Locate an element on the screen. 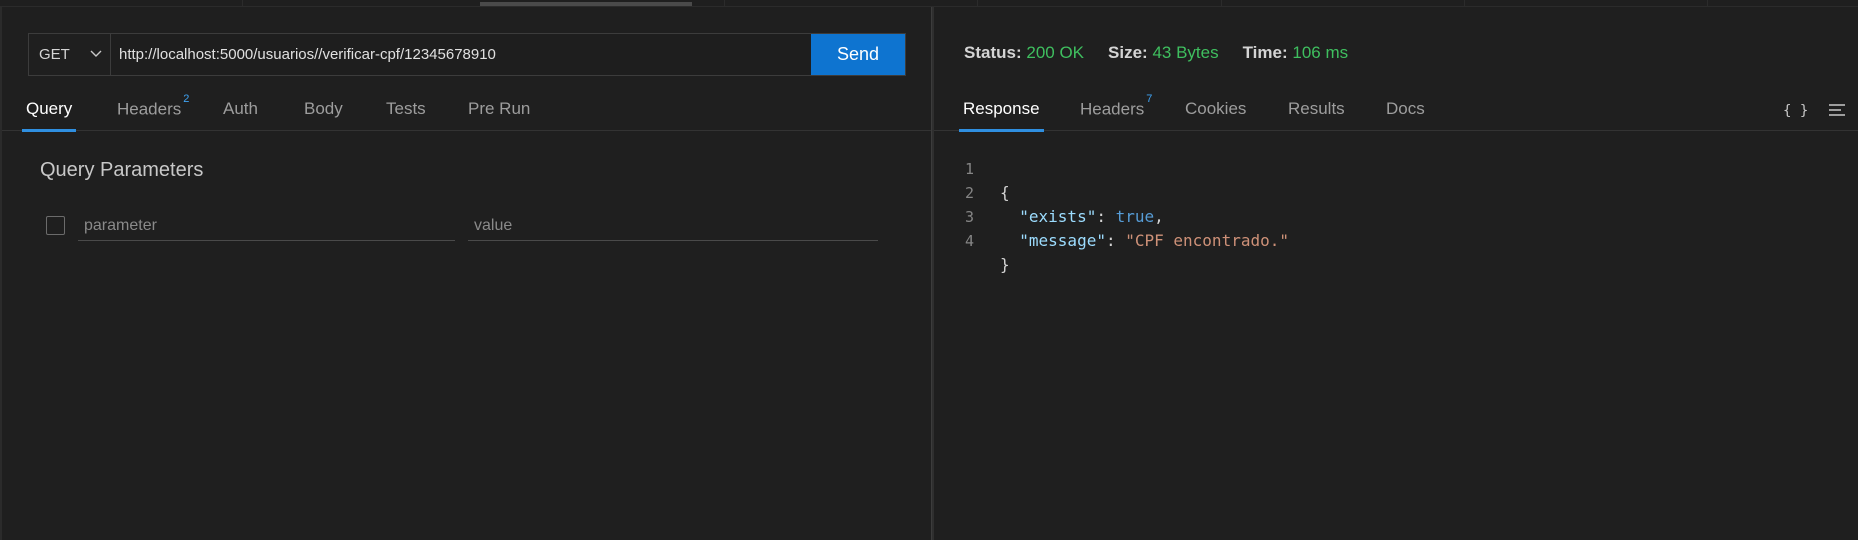 The image size is (1858, 540). tab-cookies: Cookies is located at coordinates (1215, 110).